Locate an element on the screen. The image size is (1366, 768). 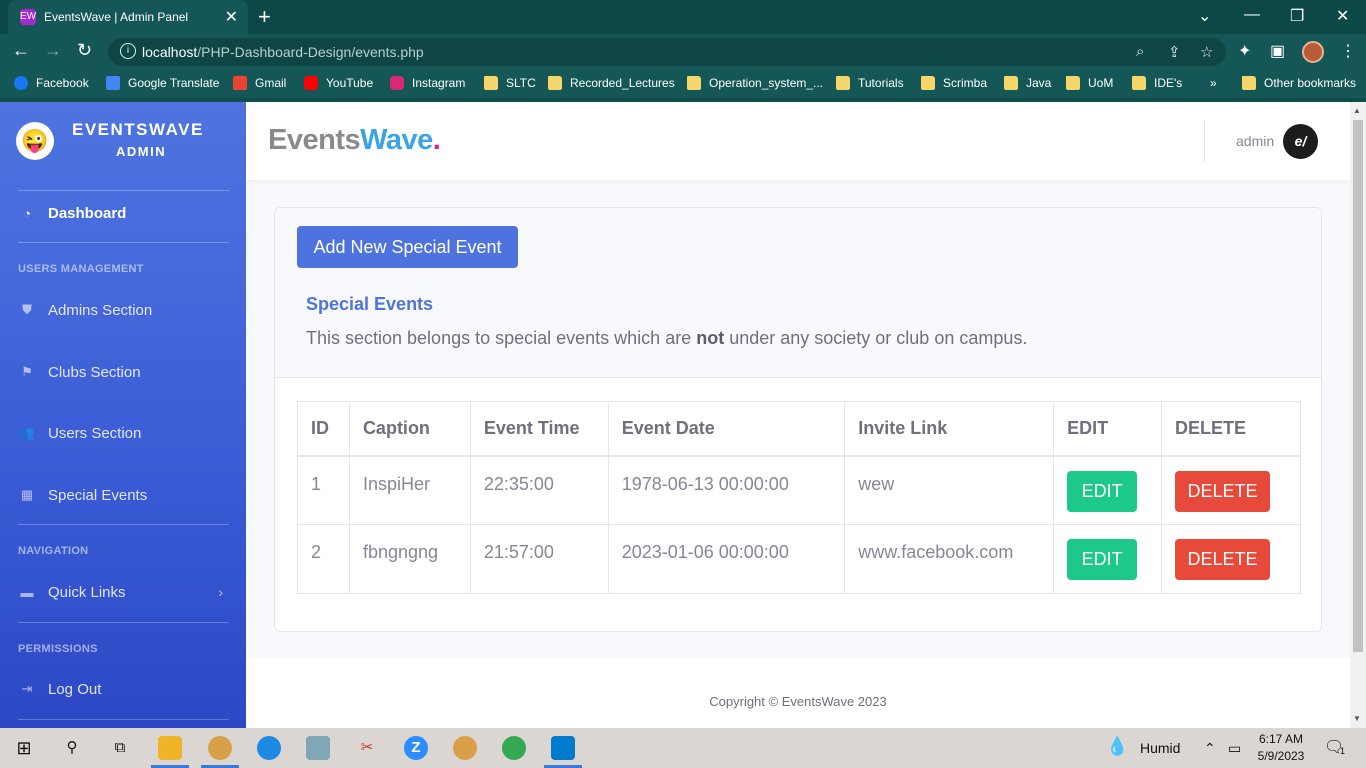
bookmark-ides: IDE's is located at coordinates (1157, 83).